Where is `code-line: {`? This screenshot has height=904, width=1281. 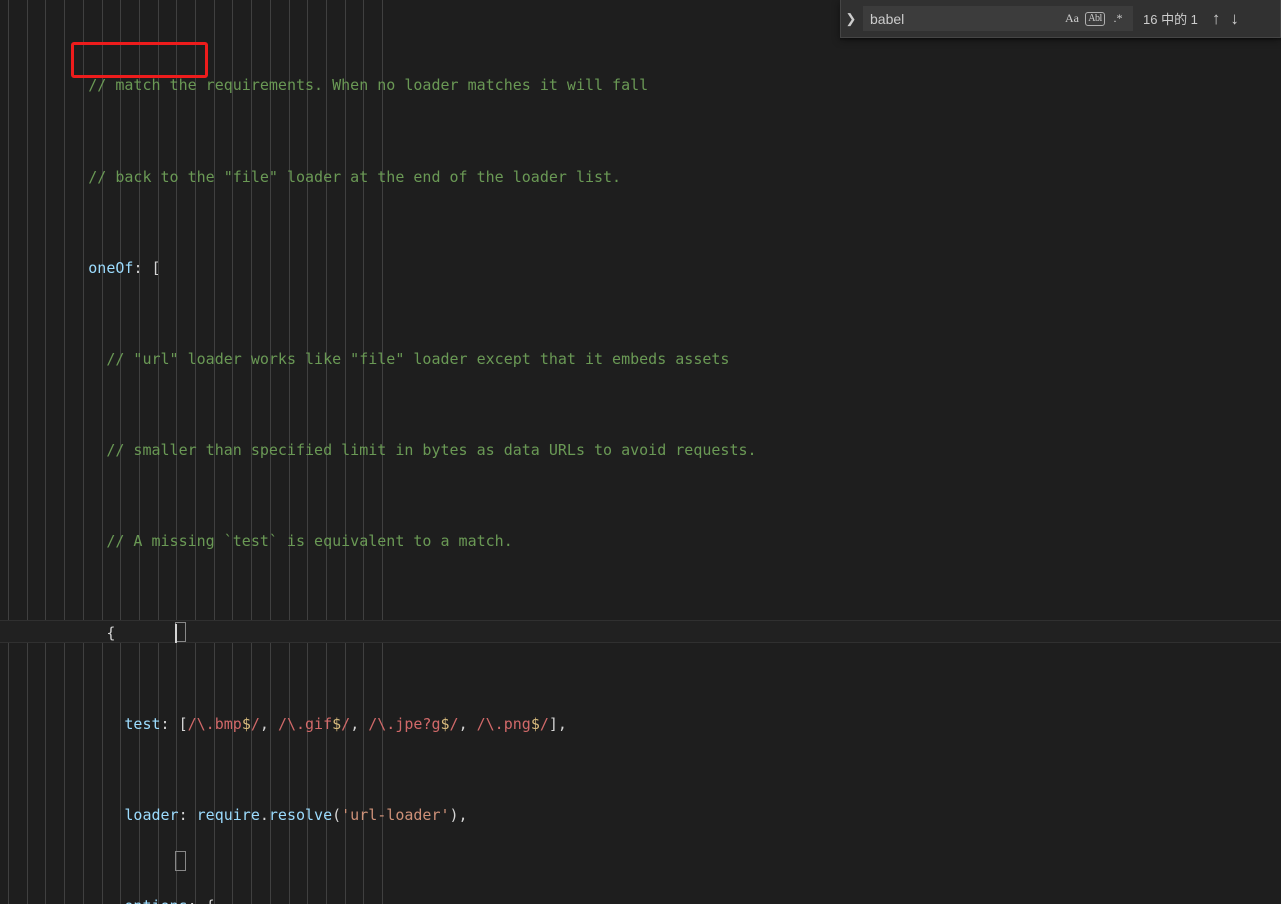 code-line: { is located at coordinates (640, 633).